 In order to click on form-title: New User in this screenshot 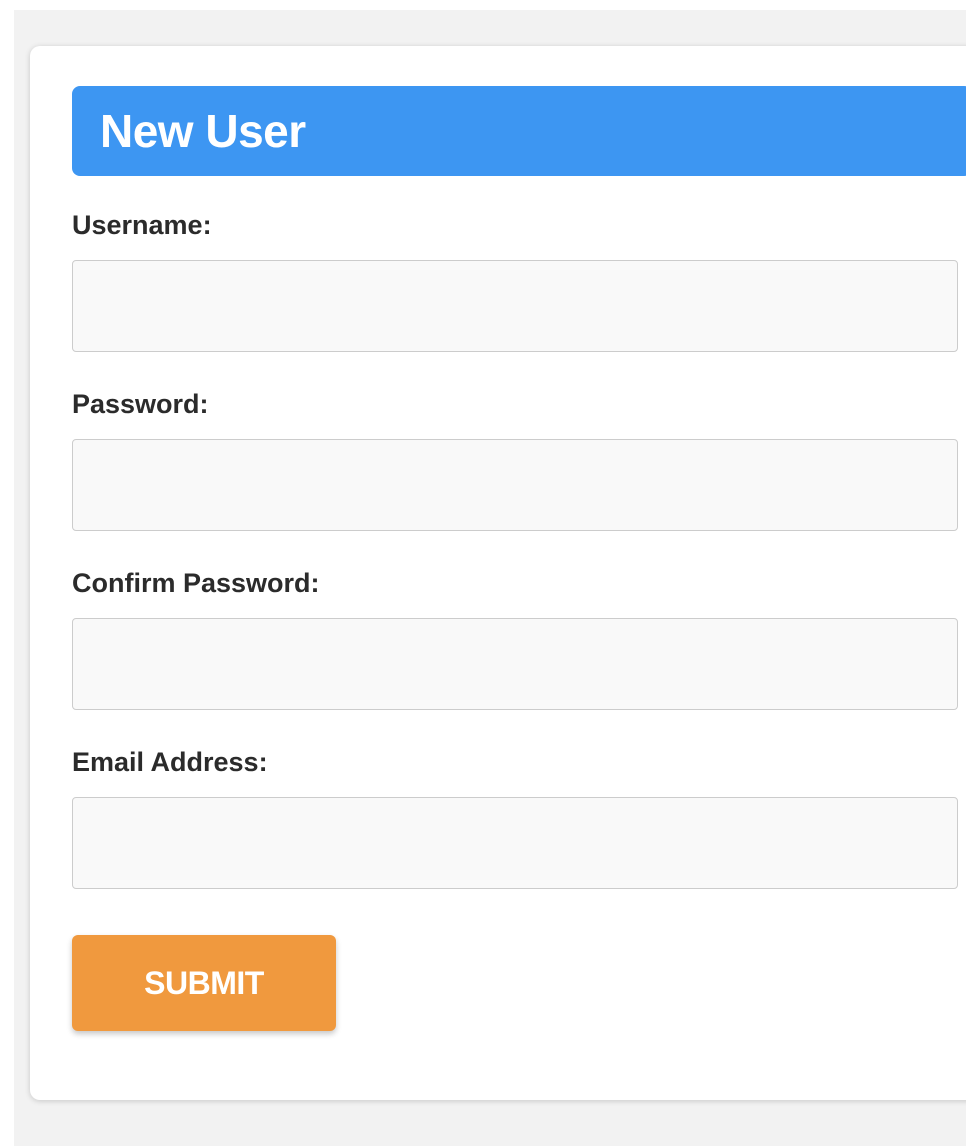, I will do `click(203, 131)`.